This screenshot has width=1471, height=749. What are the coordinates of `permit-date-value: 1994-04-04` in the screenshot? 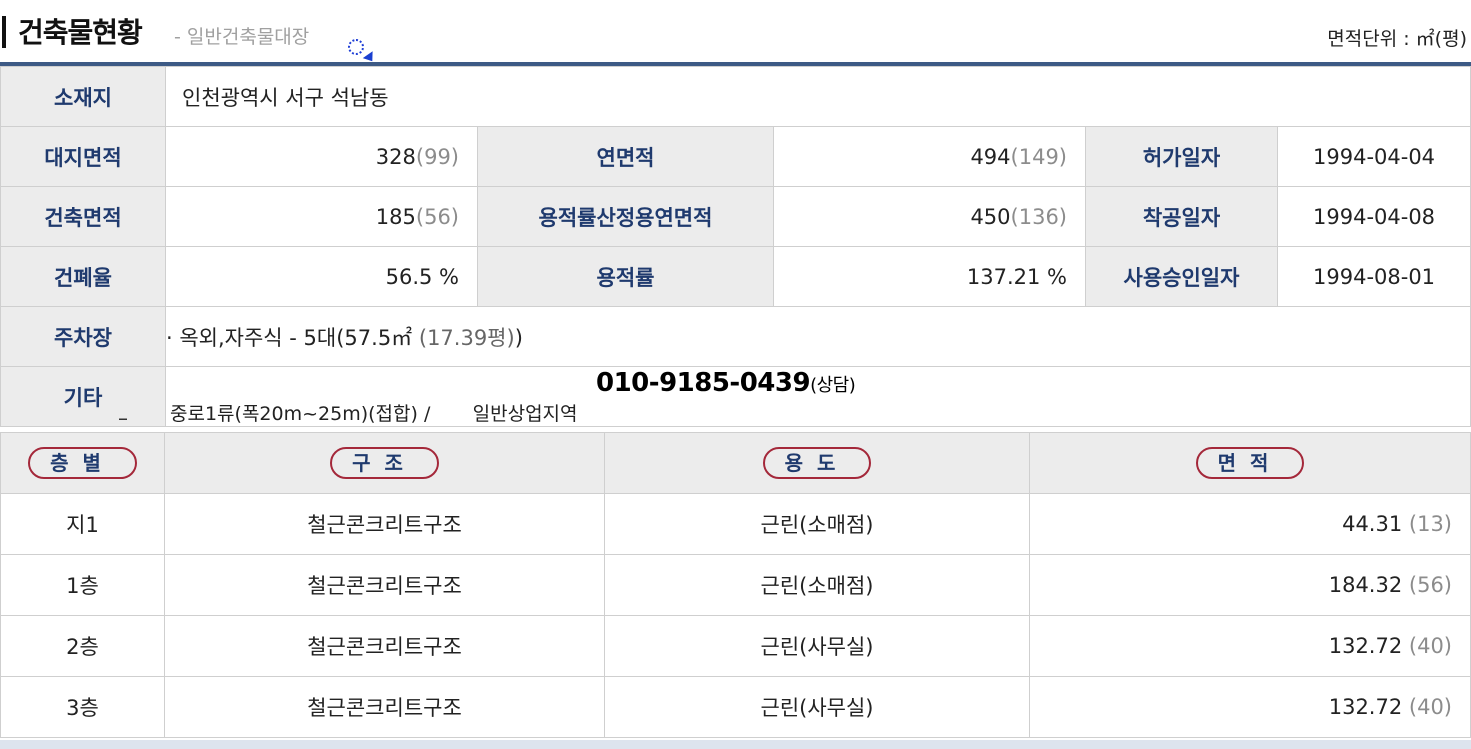 It's located at (1373, 156).